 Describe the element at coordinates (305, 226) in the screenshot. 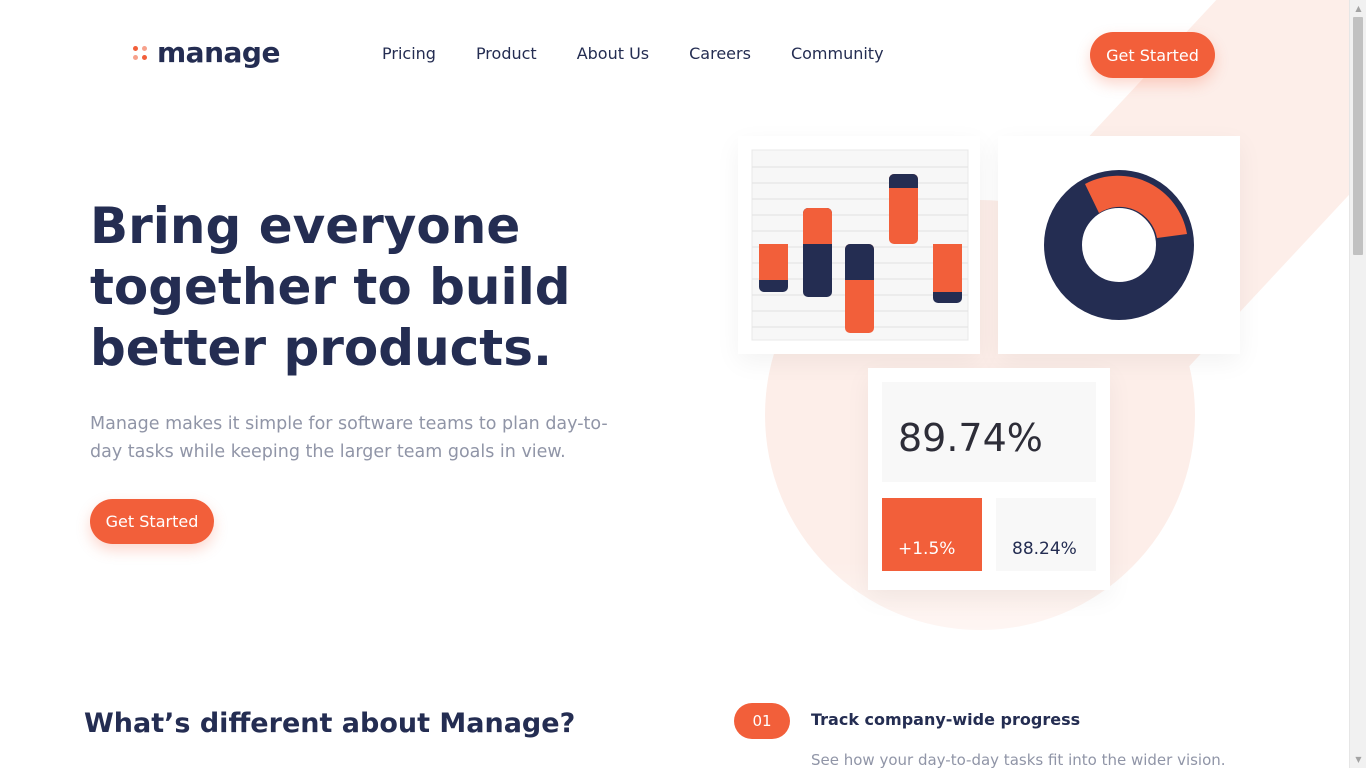

I see `hero-title-line: Bring everyone` at that location.